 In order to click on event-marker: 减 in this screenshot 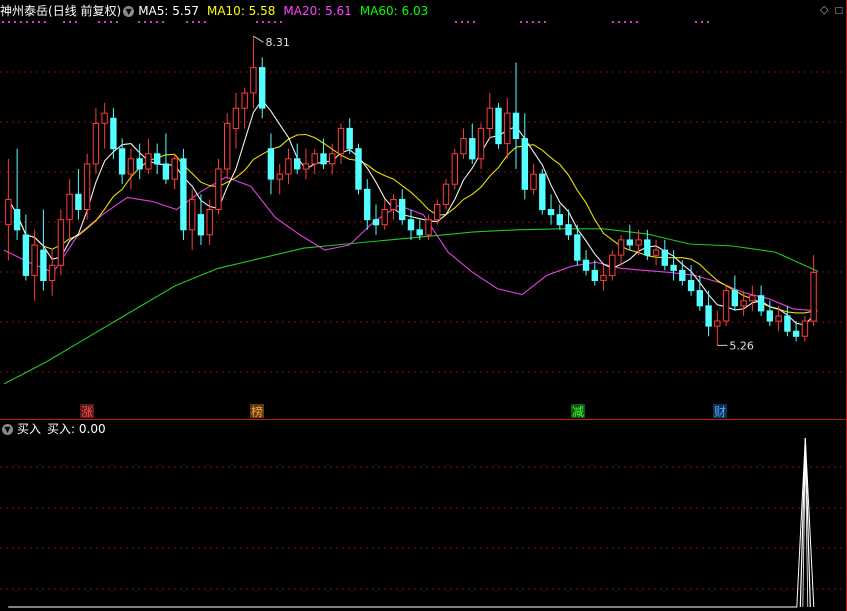, I will do `click(578, 411)`.